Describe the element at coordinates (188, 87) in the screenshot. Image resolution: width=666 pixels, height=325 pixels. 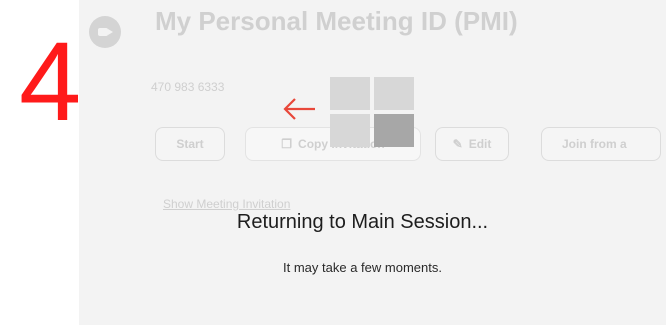
I see `pmi-number: 470 983 6333` at that location.